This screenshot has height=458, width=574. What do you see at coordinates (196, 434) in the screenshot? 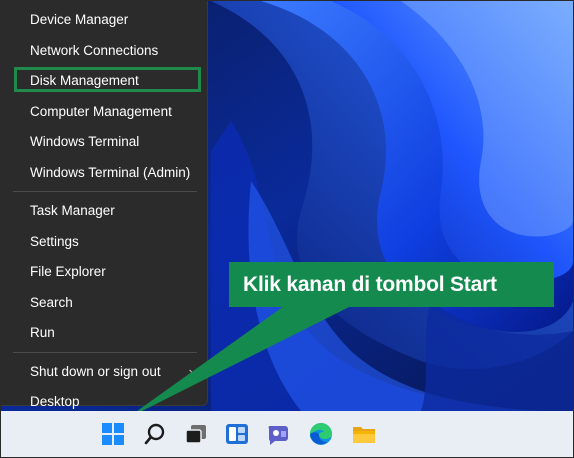
I see `task-view-icon` at bounding box center [196, 434].